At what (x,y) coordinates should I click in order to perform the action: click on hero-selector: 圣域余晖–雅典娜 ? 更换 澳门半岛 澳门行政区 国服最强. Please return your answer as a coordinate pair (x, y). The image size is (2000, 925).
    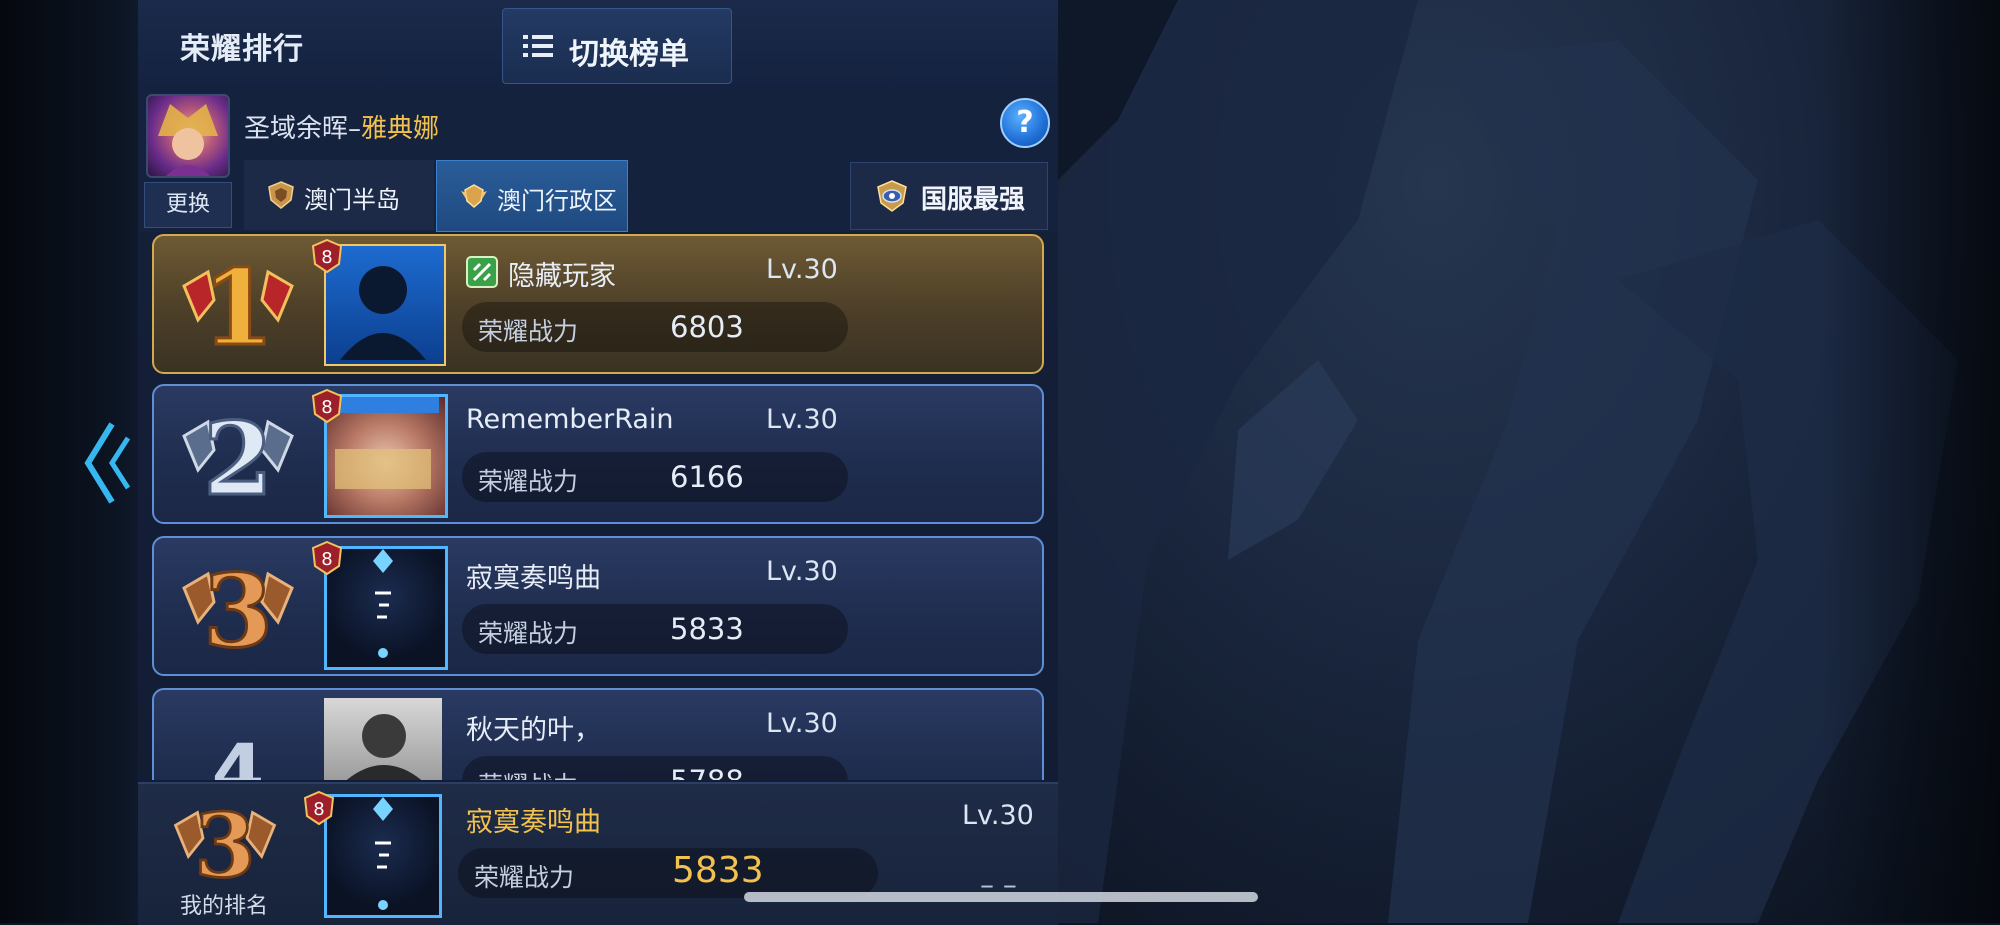
    Looking at the image, I should click on (598, 161).